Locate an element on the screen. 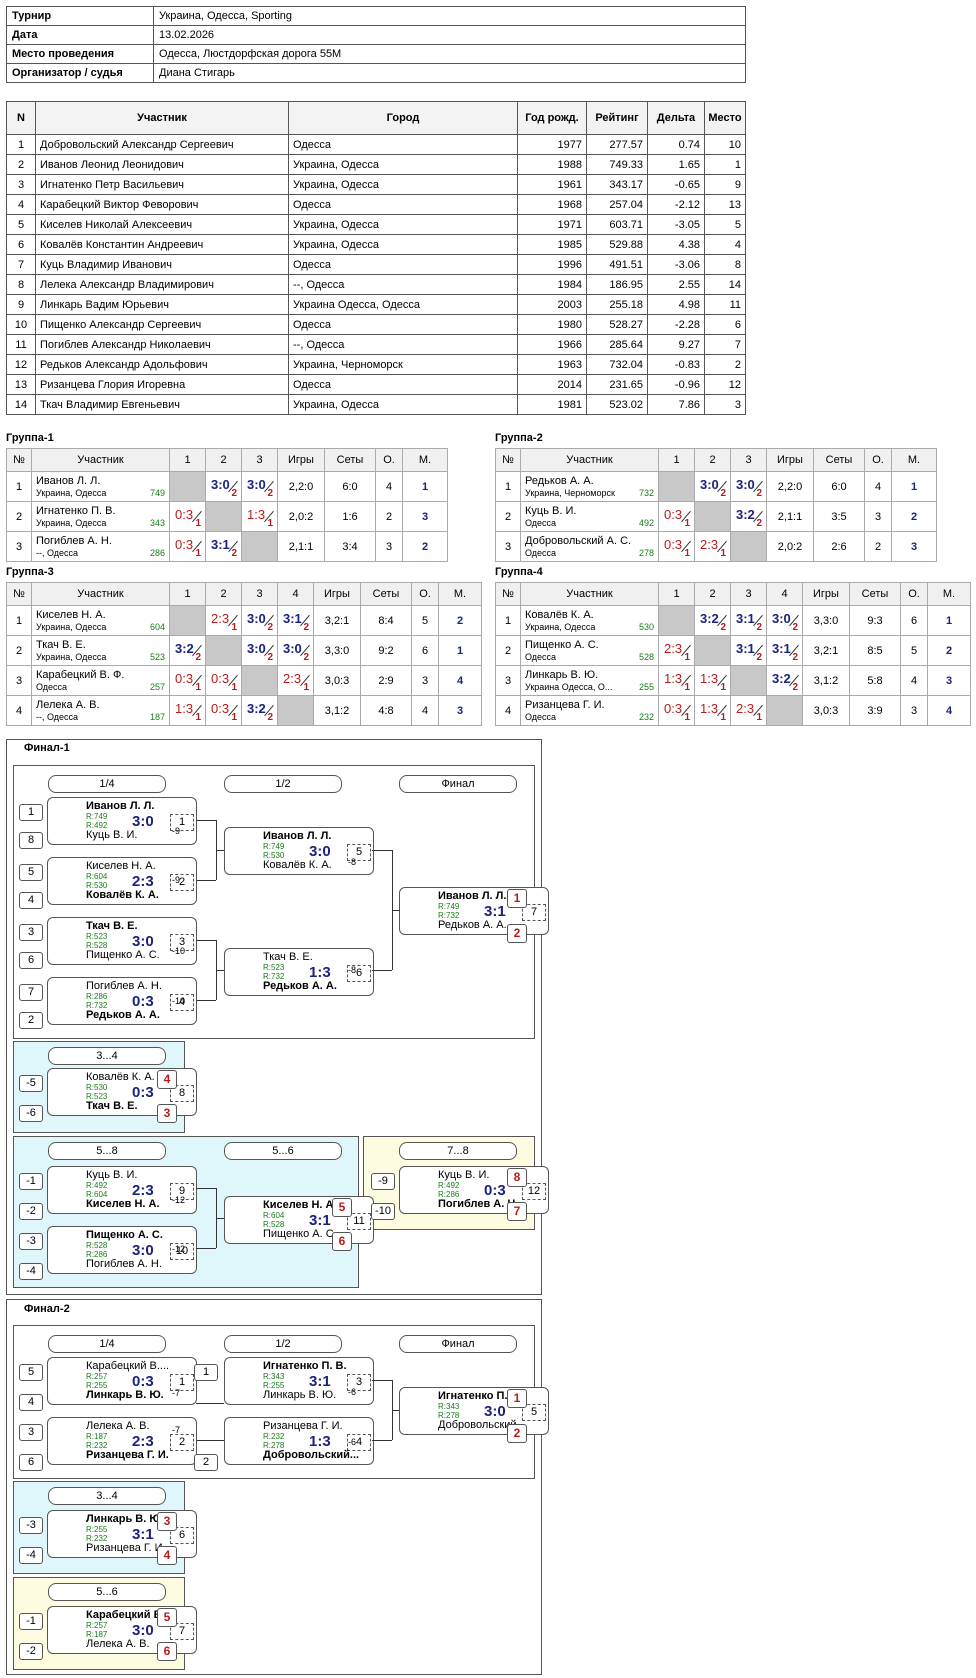 The height and width of the screenshot is (1678, 976). round-label: 7...8 is located at coordinates (458, 1151).